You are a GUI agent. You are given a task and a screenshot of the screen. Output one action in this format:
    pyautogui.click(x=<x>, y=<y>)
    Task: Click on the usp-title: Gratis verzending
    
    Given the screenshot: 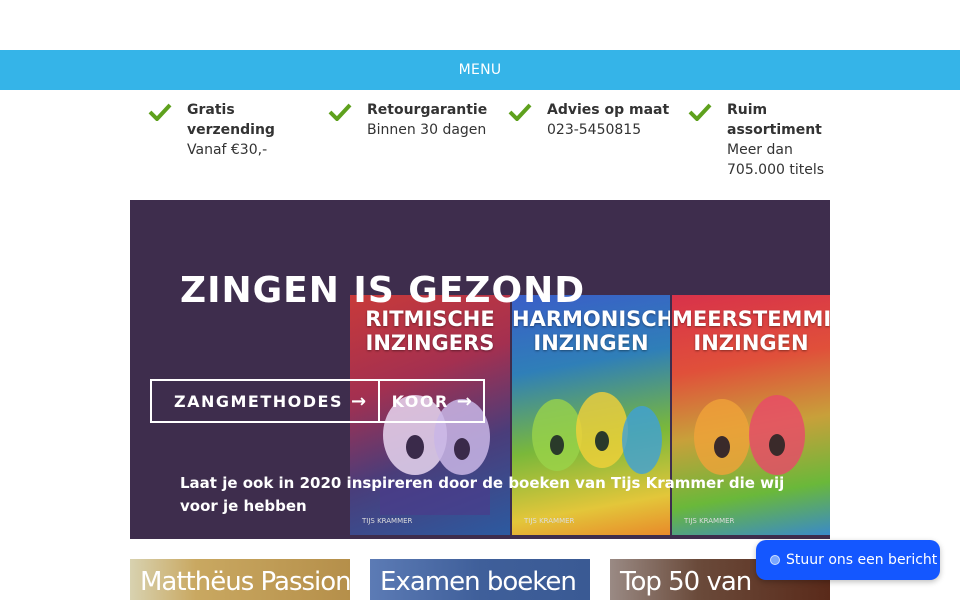 What is the action you would take?
    pyautogui.click(x=231, y=120)
    